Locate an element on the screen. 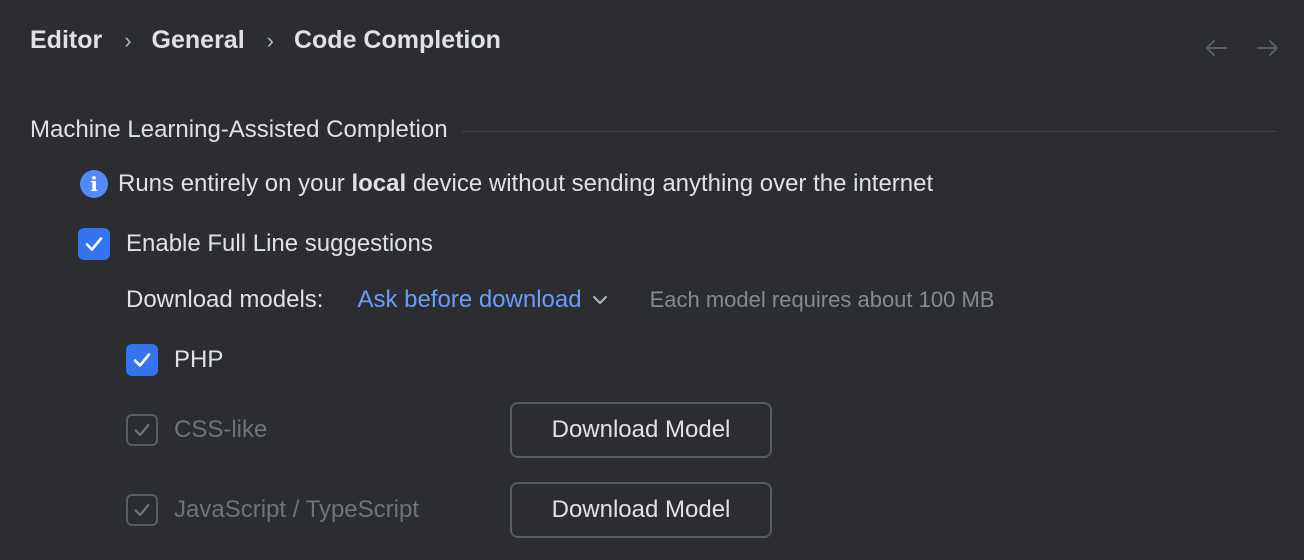 This screenshot has height=560, width=1304. css-like-label: CSS-like is located at coordinates (221, 429).